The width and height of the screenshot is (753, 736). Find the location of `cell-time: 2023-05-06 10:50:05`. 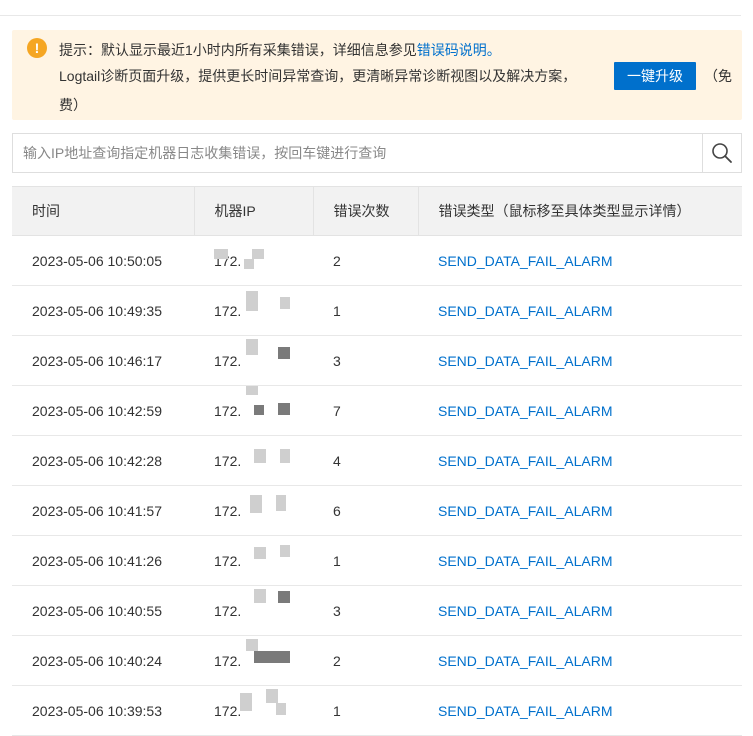

cell-time: 2023-05-06 10:50:05 is located at coordinates (103, 260).